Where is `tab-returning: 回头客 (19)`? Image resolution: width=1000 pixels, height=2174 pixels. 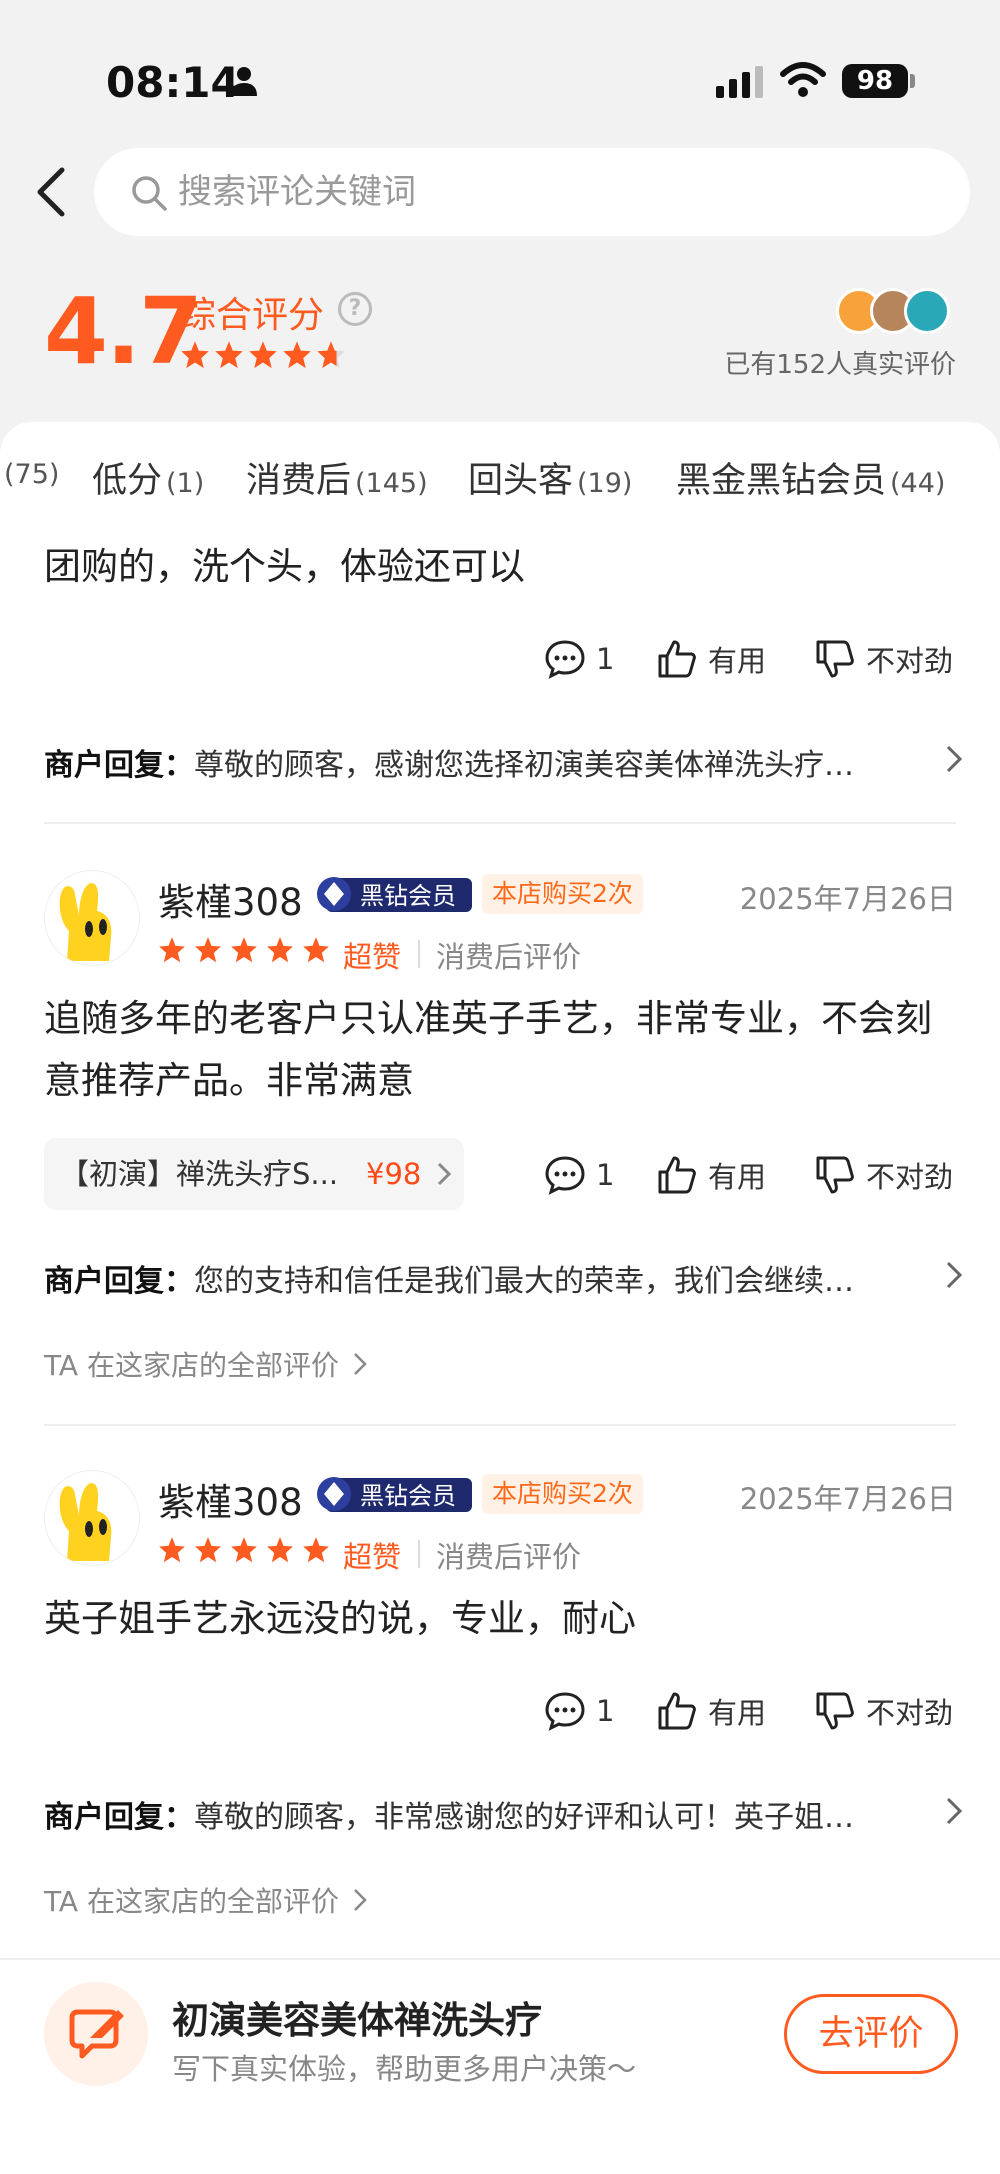
tab-returning: 回头客 (19) is located at coordinates (550, 477).